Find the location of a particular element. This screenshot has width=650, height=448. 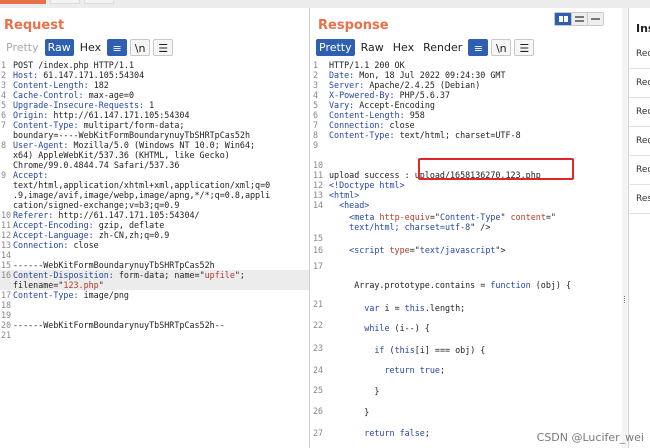

code-token: 958 is located at coordinates (417, 115).